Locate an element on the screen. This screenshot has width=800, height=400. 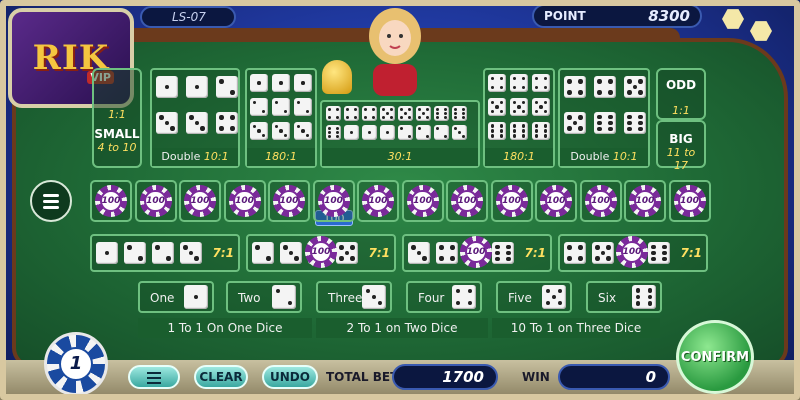
any-triple-odds: 30:1 is located at coordinates (400, 157).